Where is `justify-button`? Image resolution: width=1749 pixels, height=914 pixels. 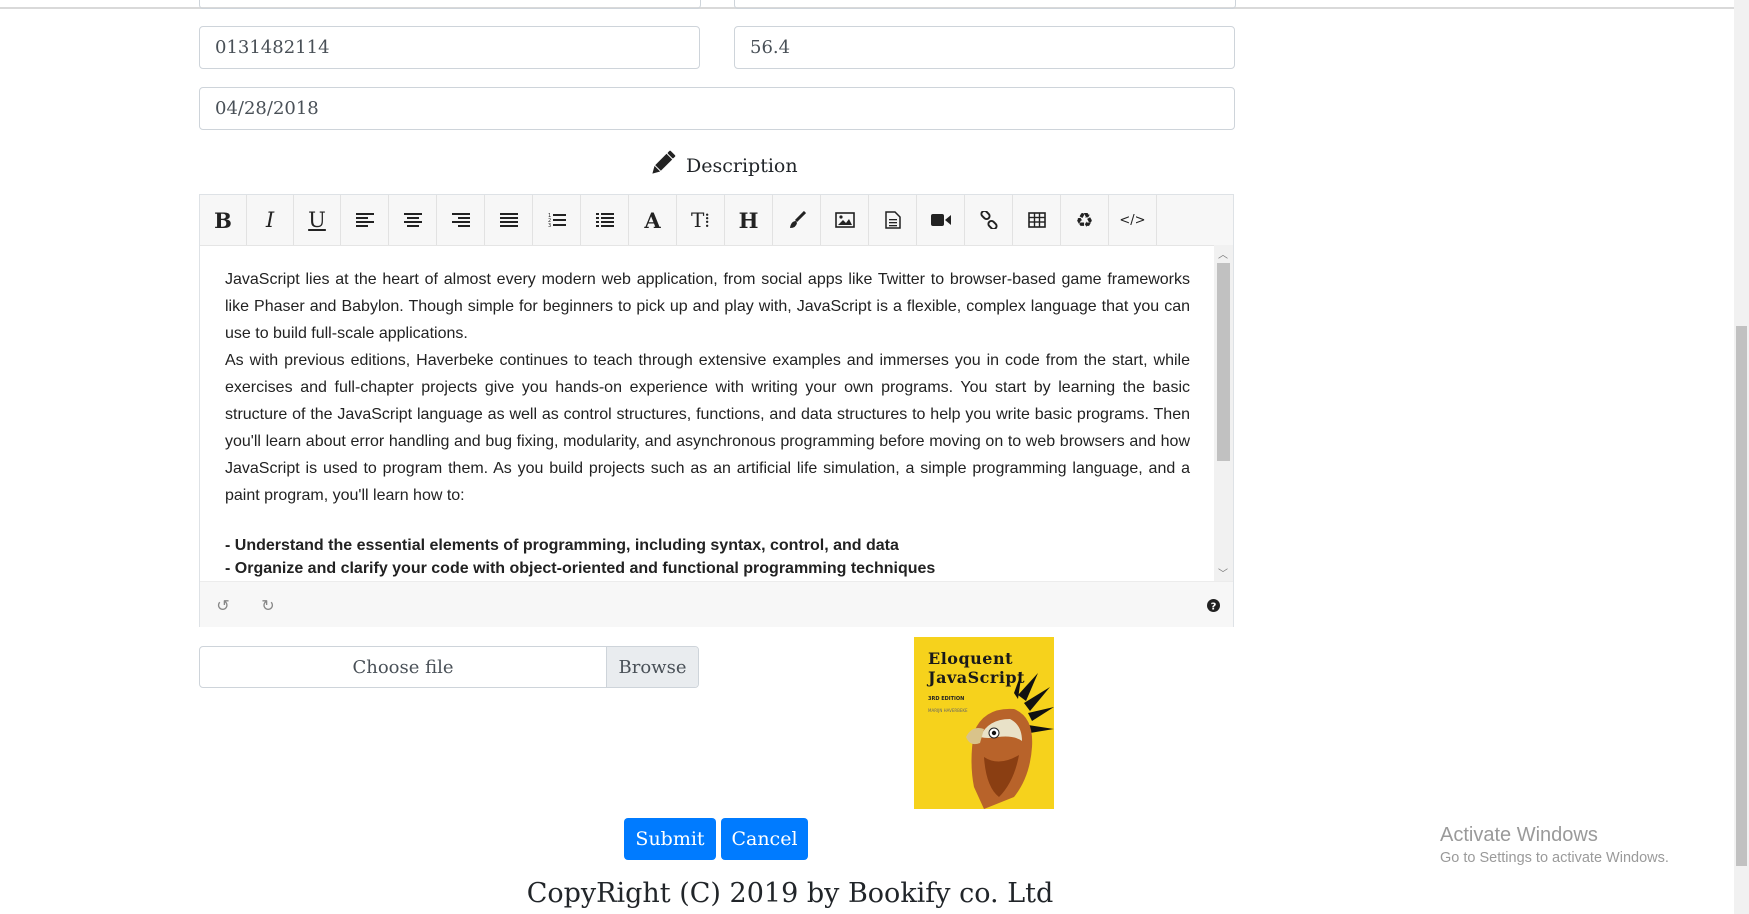
justify-button is located at coordinates (509, 220).